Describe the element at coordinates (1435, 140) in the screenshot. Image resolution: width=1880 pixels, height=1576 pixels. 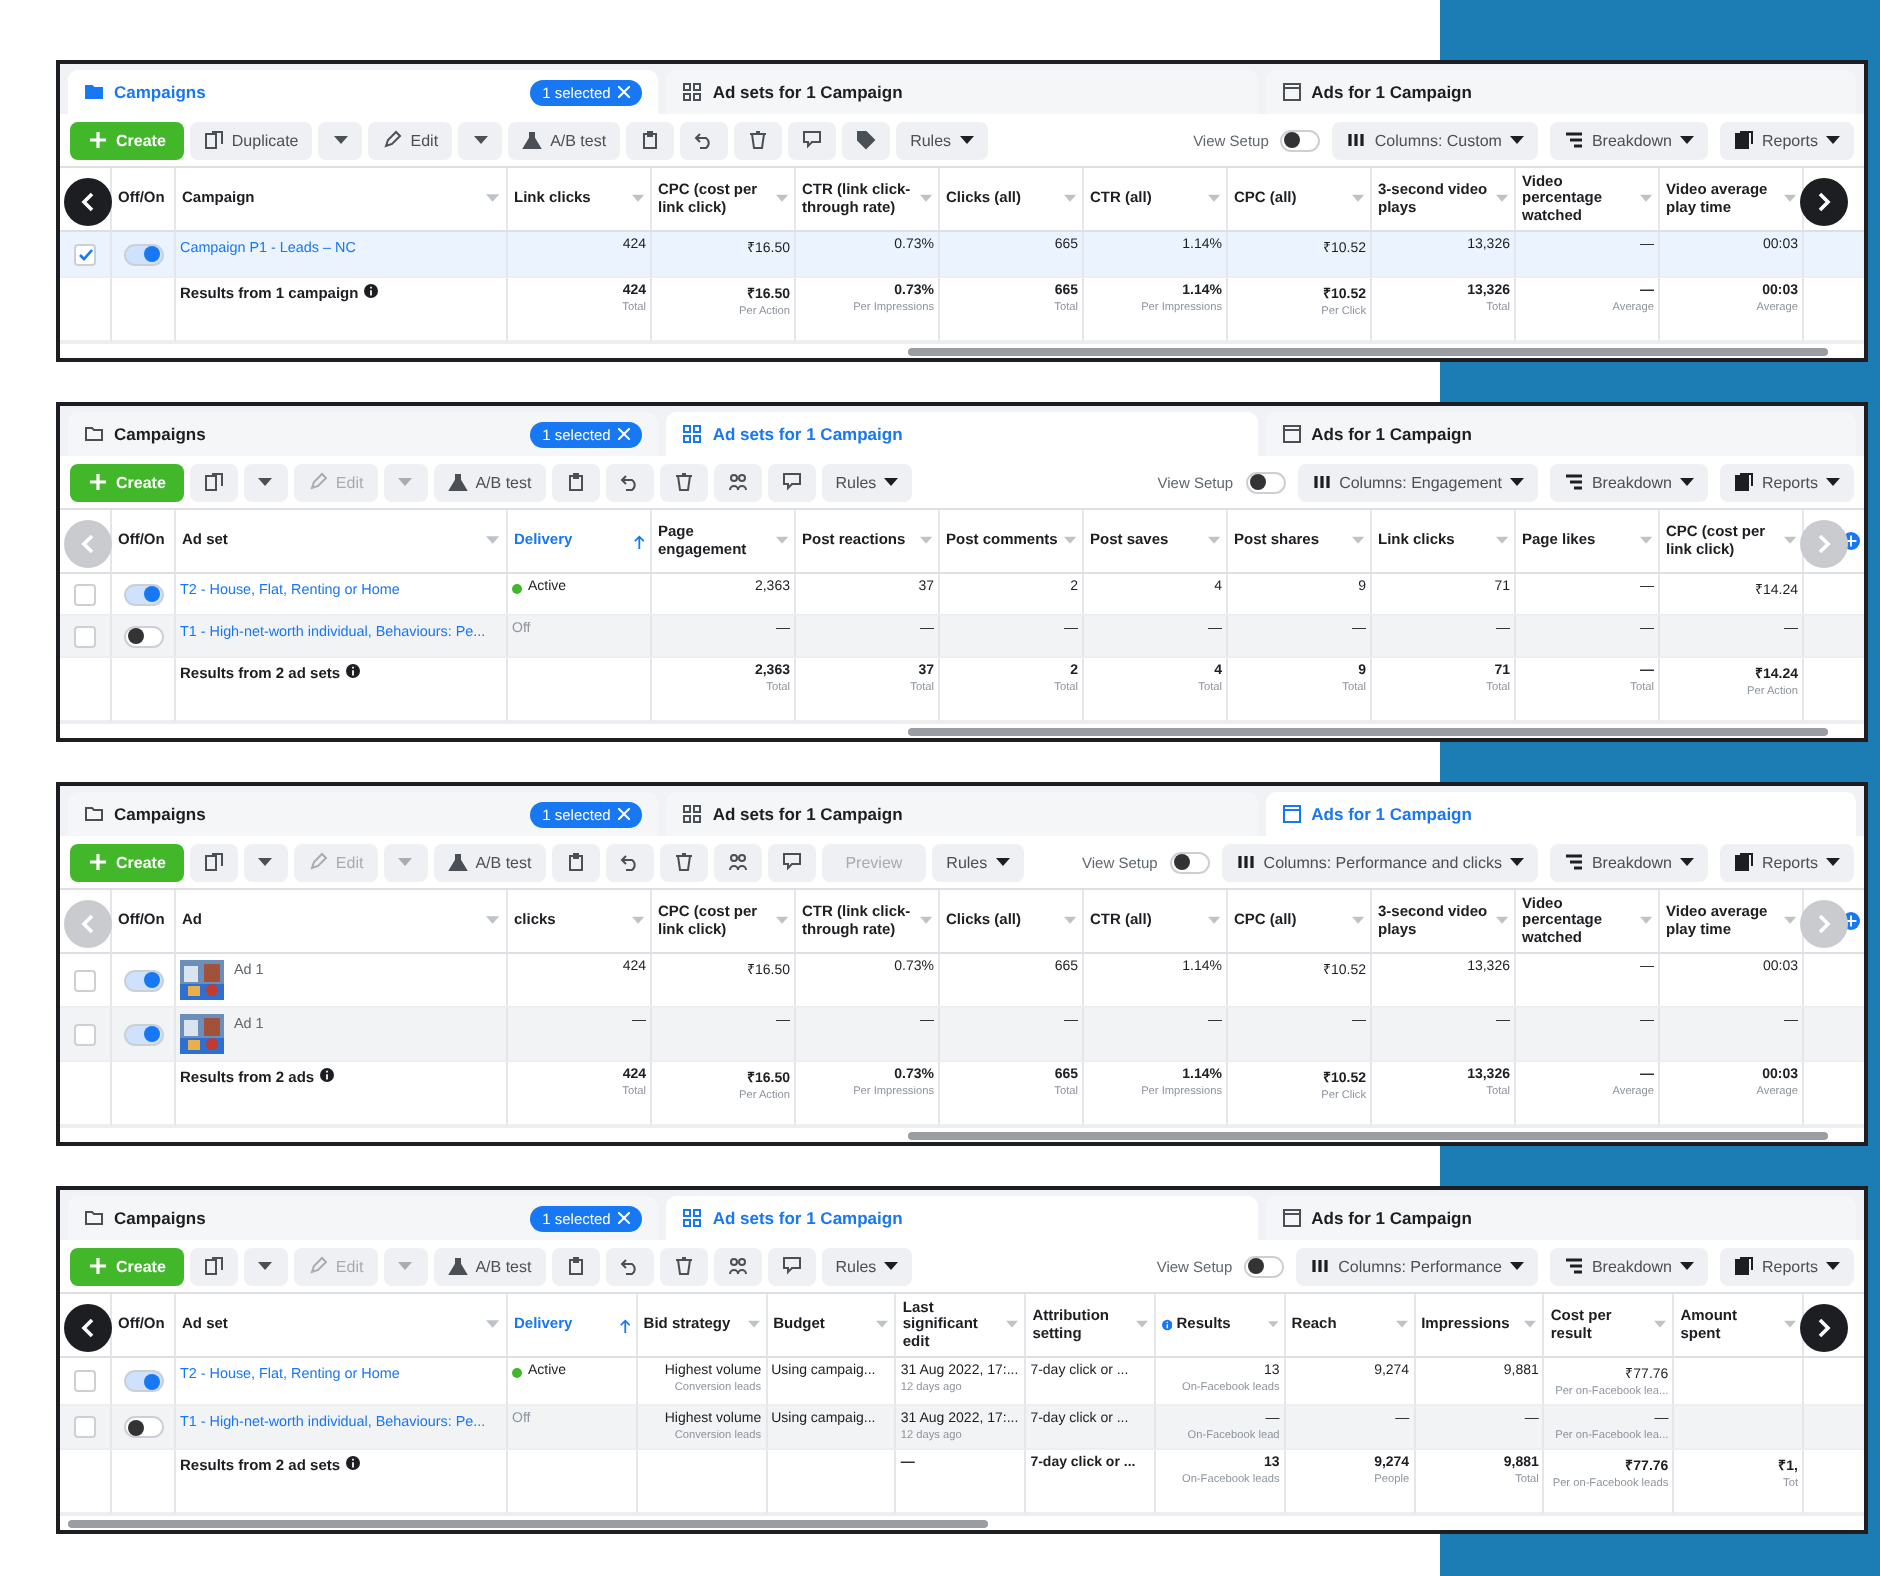
I see `dropdown-menu: Columns: Custom` at that location.